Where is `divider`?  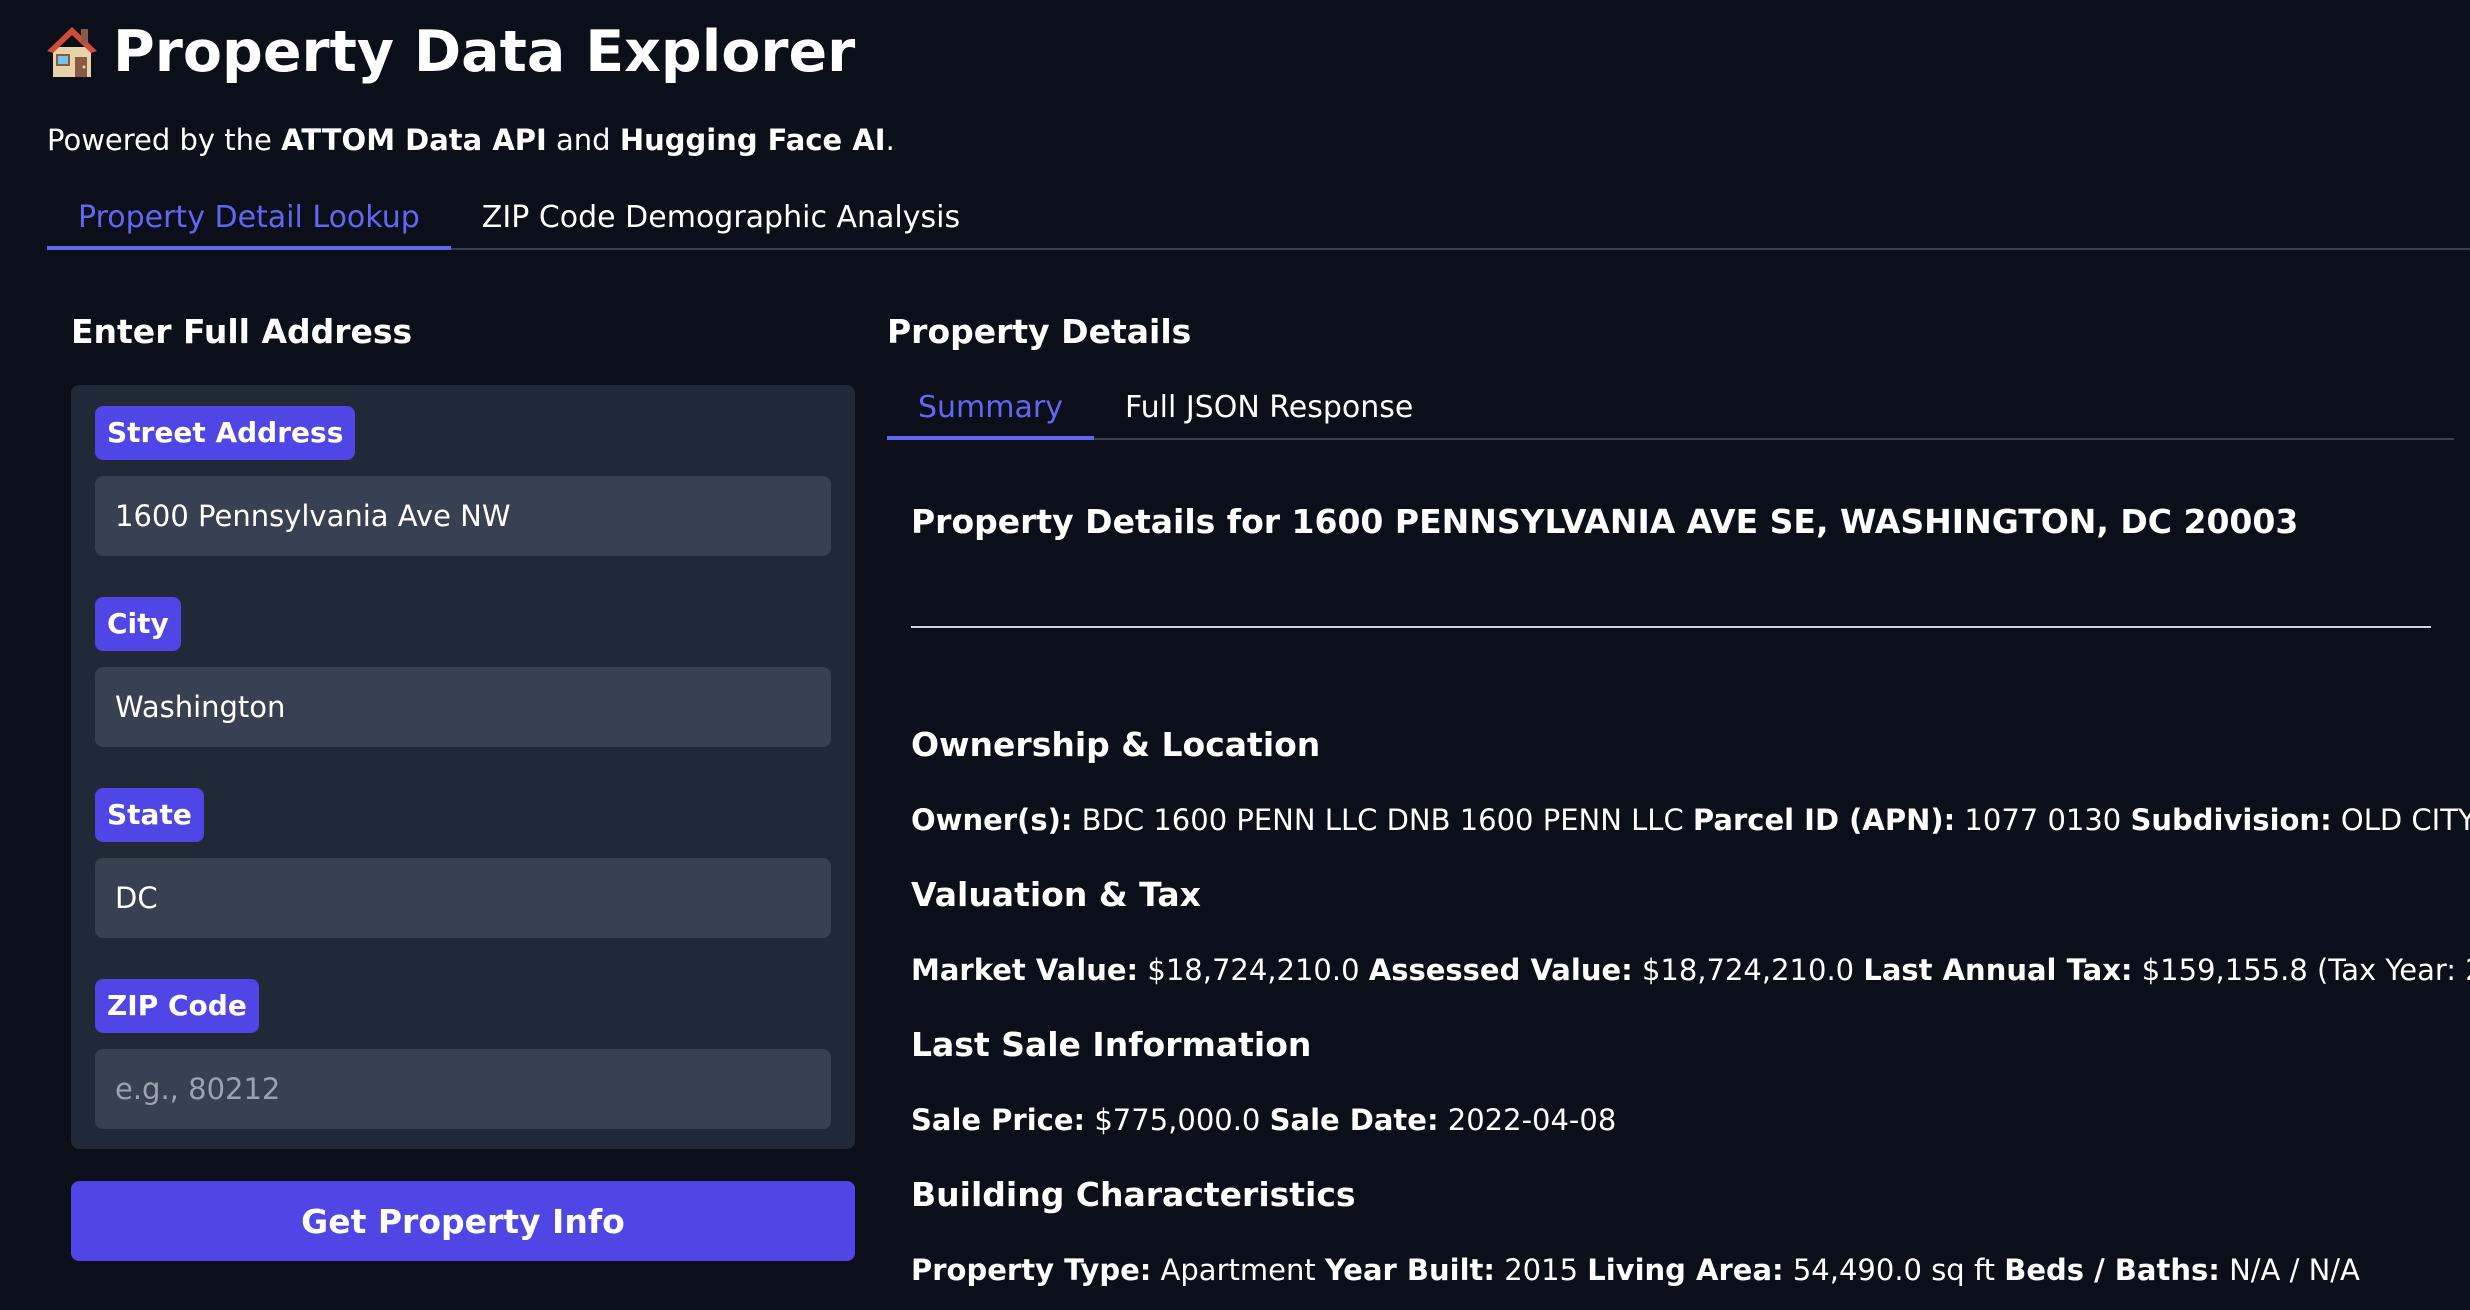 divider is located at coordinates (1671, 627).